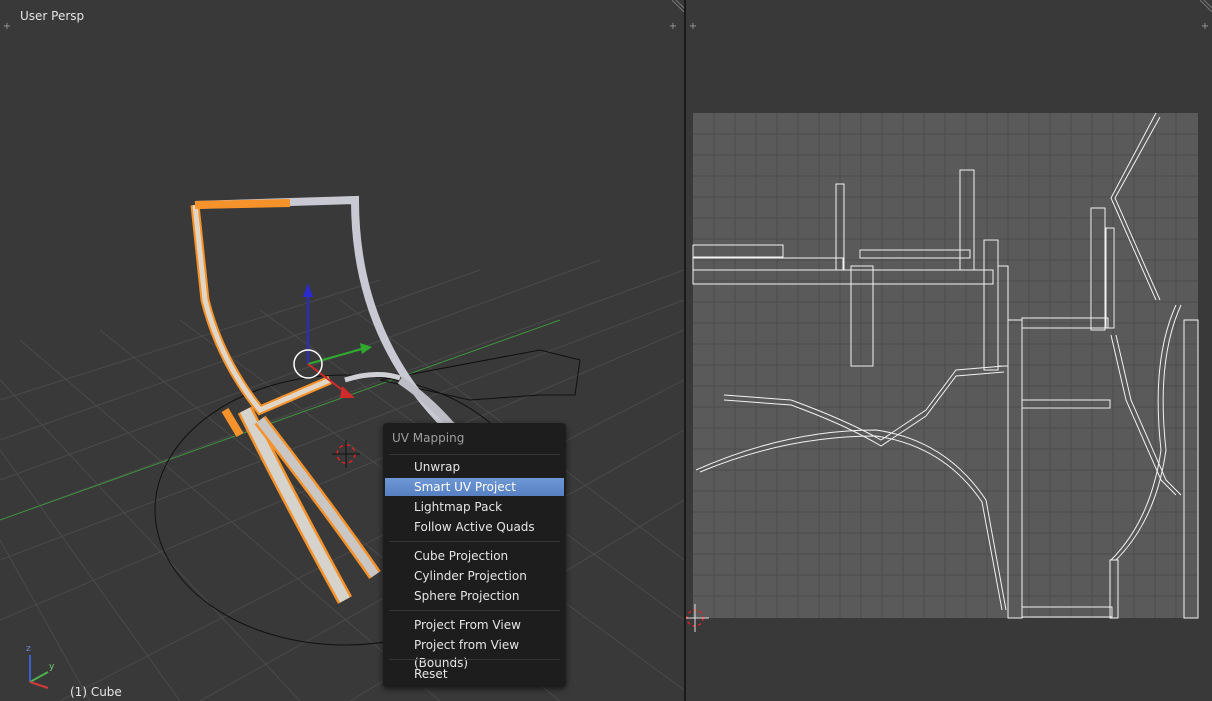 The height and width of the screenshot is (701, 1212). I want to click on menu-item-sphere-projection: Sphere Projection, so click(474, 596).